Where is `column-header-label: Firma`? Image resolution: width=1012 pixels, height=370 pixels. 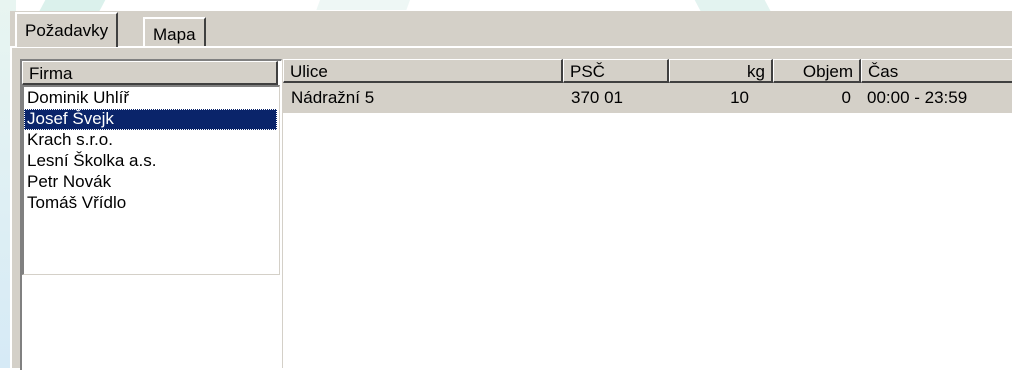
column-header-label: Firma is located at coordinates (51, 73).